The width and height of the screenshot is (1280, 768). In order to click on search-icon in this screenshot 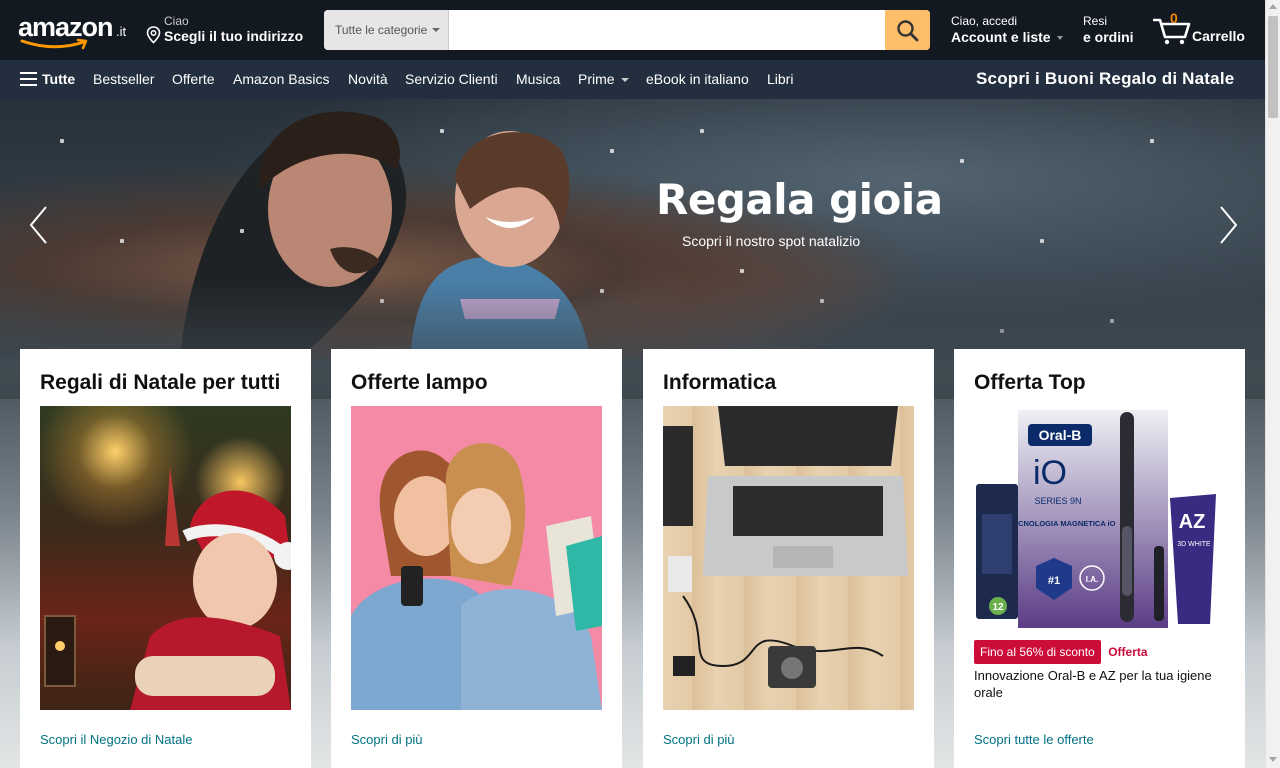, I will do `click(908, 31)`.